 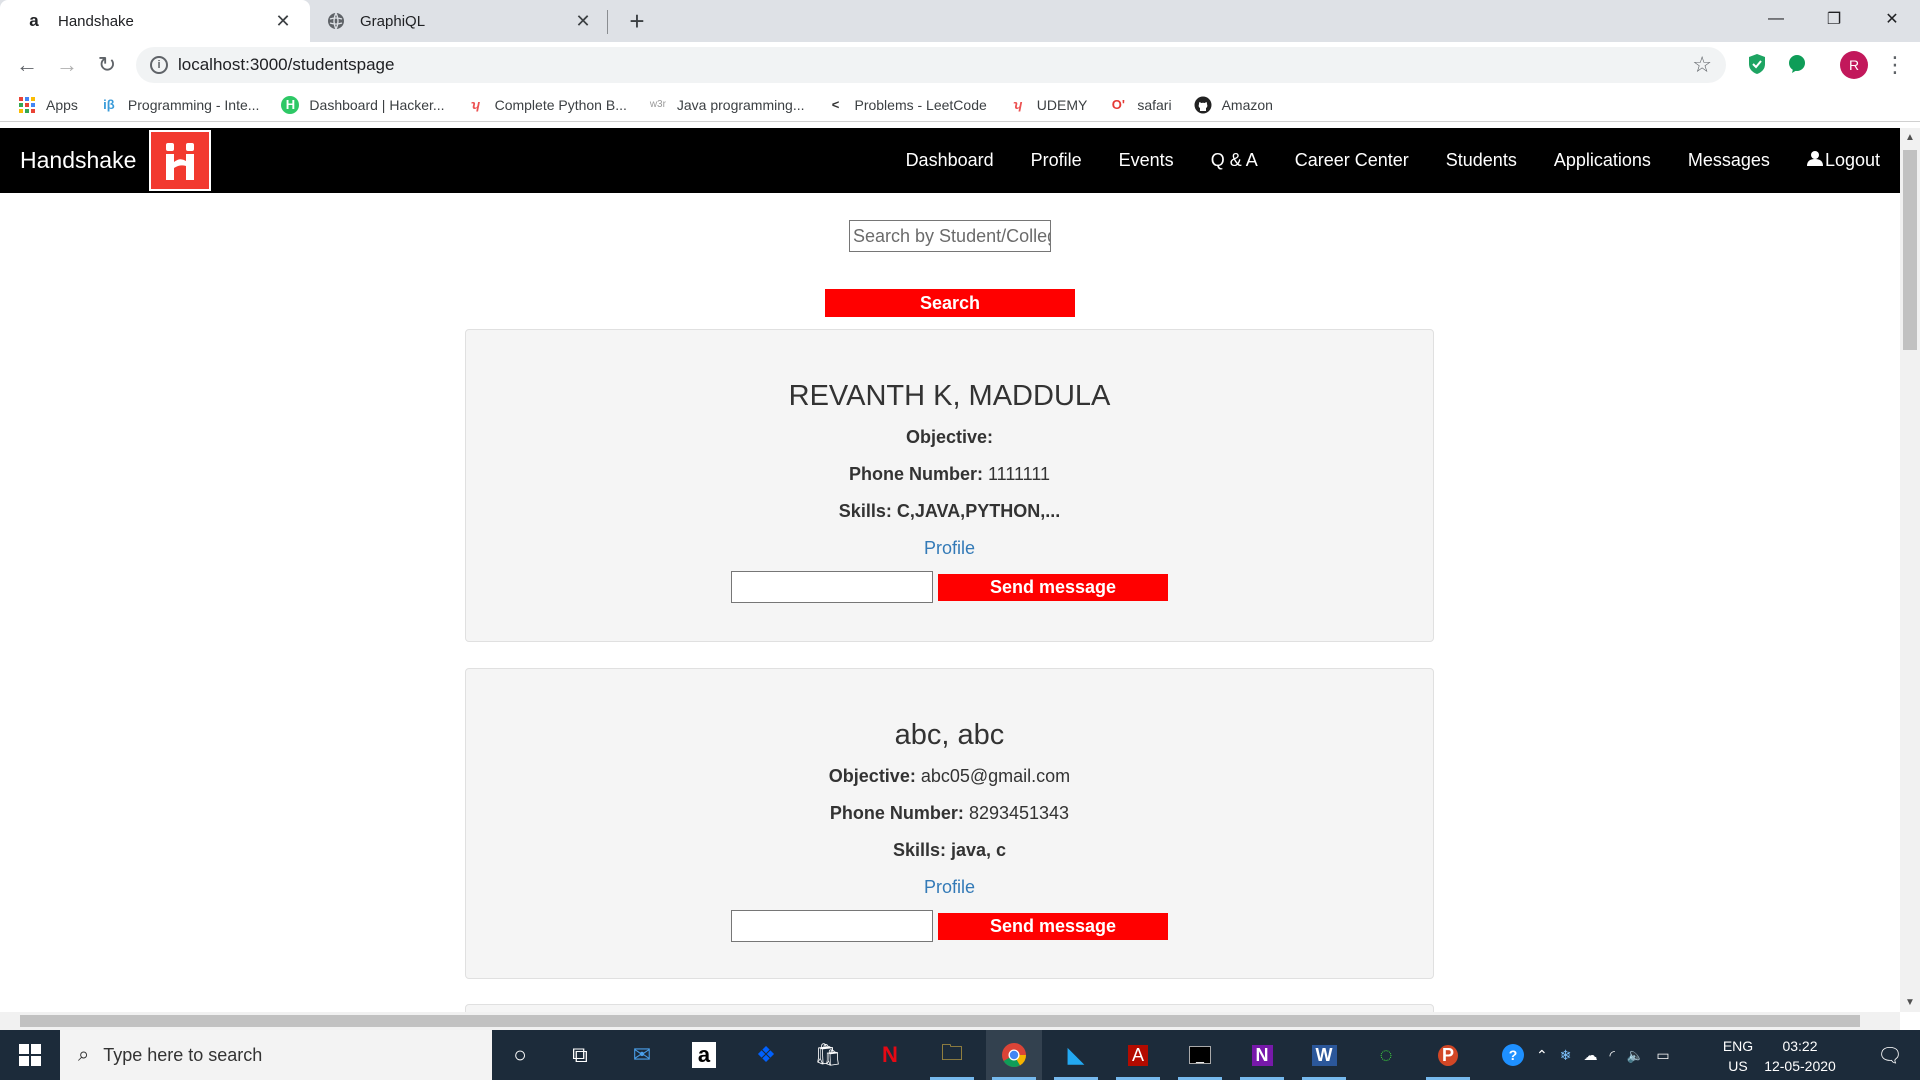 What do you see at coordinates (828, 1055) in the screenshot?
I see `store-icon: 🛍` at bounding box center [828, 1055].